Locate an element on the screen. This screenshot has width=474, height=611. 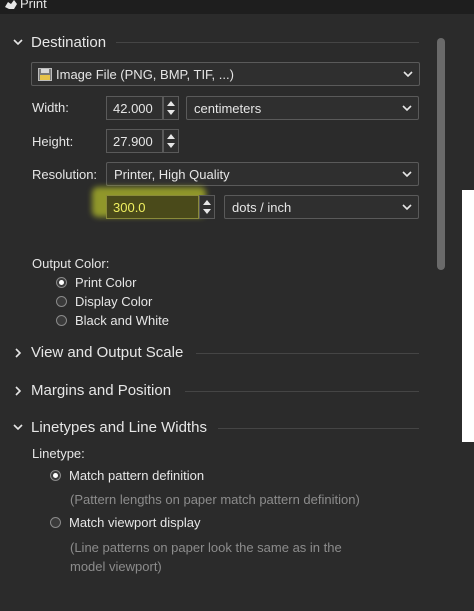
match-viewport-hint-line2: model viewport) is located at coordinates (116, 566).